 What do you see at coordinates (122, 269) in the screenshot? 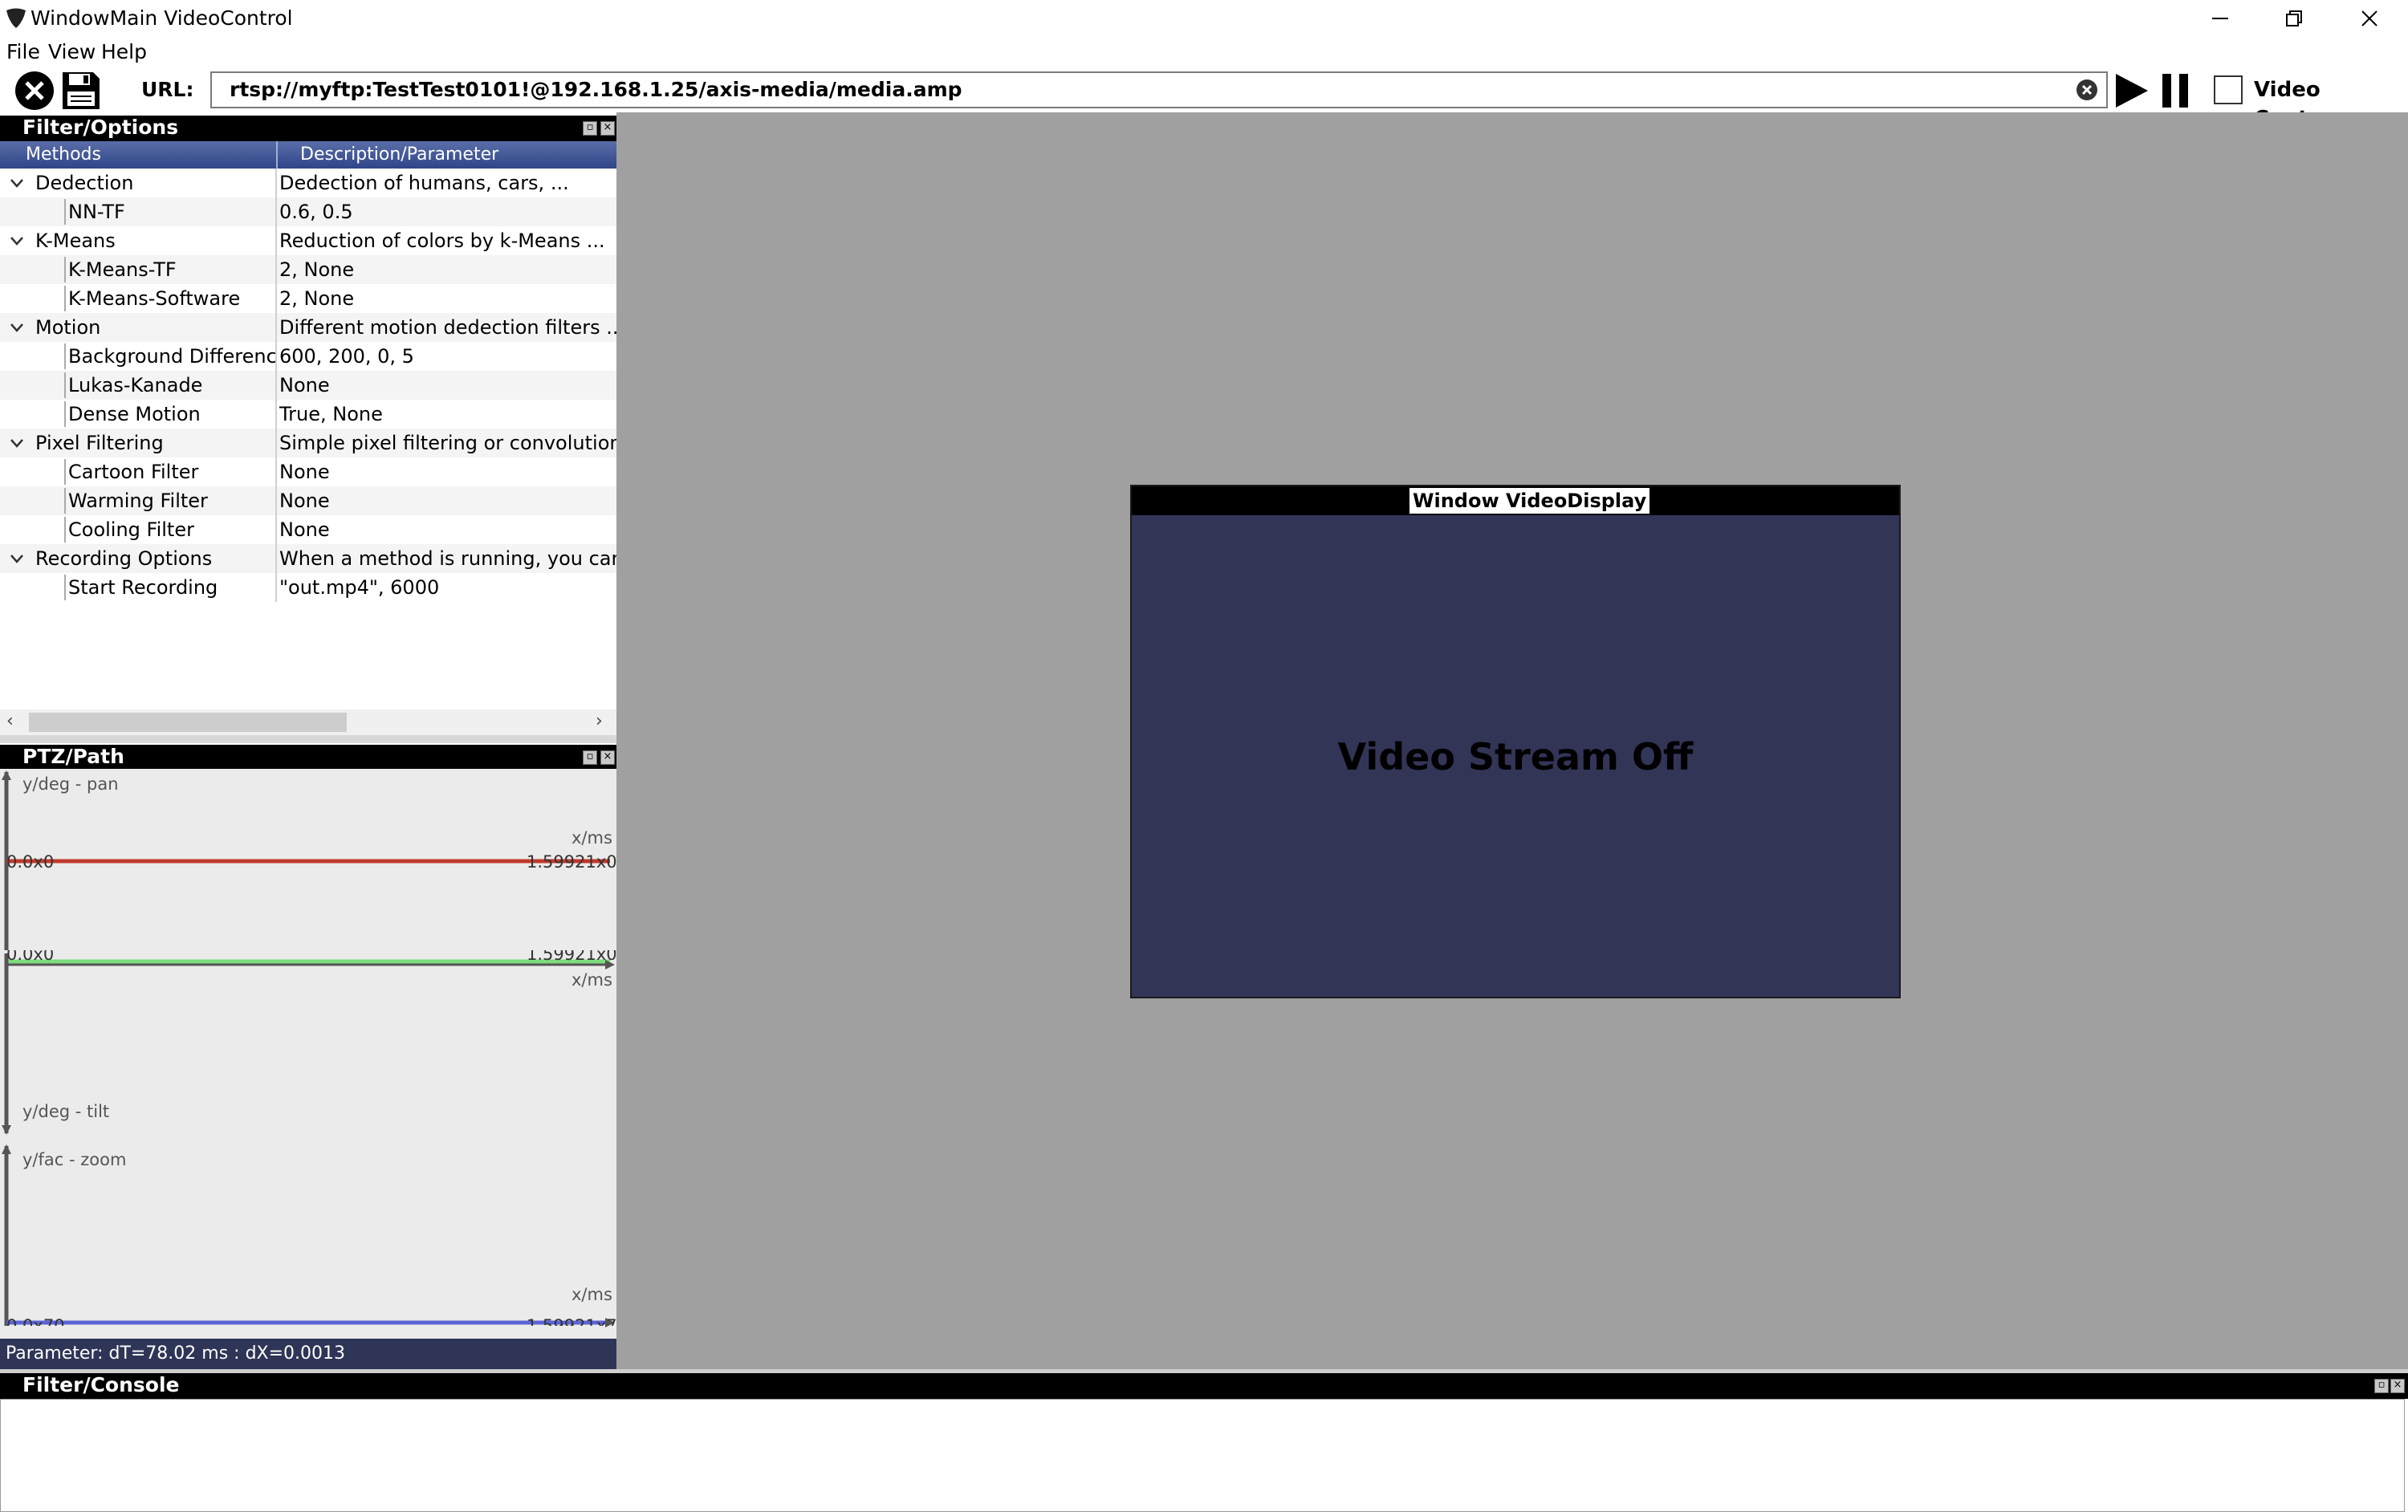
I see `method-name: K-Means-TF` at bounding box center [122, 269].